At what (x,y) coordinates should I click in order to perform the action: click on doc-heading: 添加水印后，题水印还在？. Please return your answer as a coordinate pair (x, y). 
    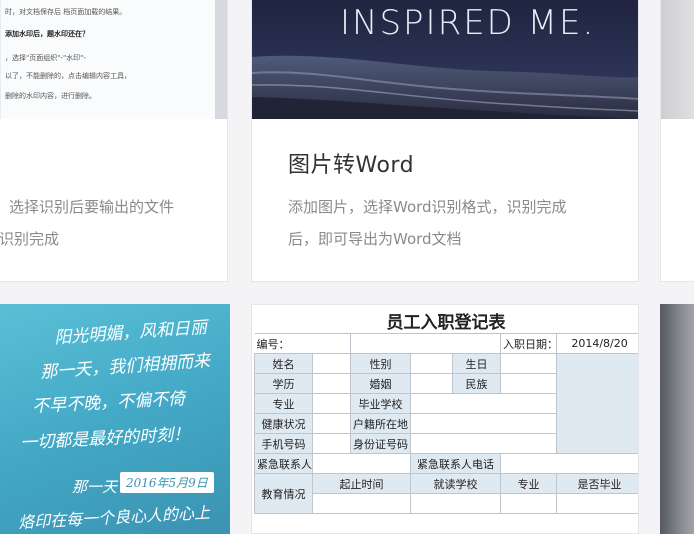
    Looking at the image, I should click on (47, 34).